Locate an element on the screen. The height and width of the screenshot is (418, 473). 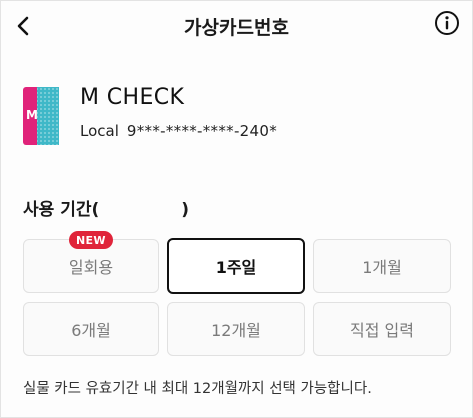
usage-period-label-text: 사용 기간( is located at coordinates (61, 210).